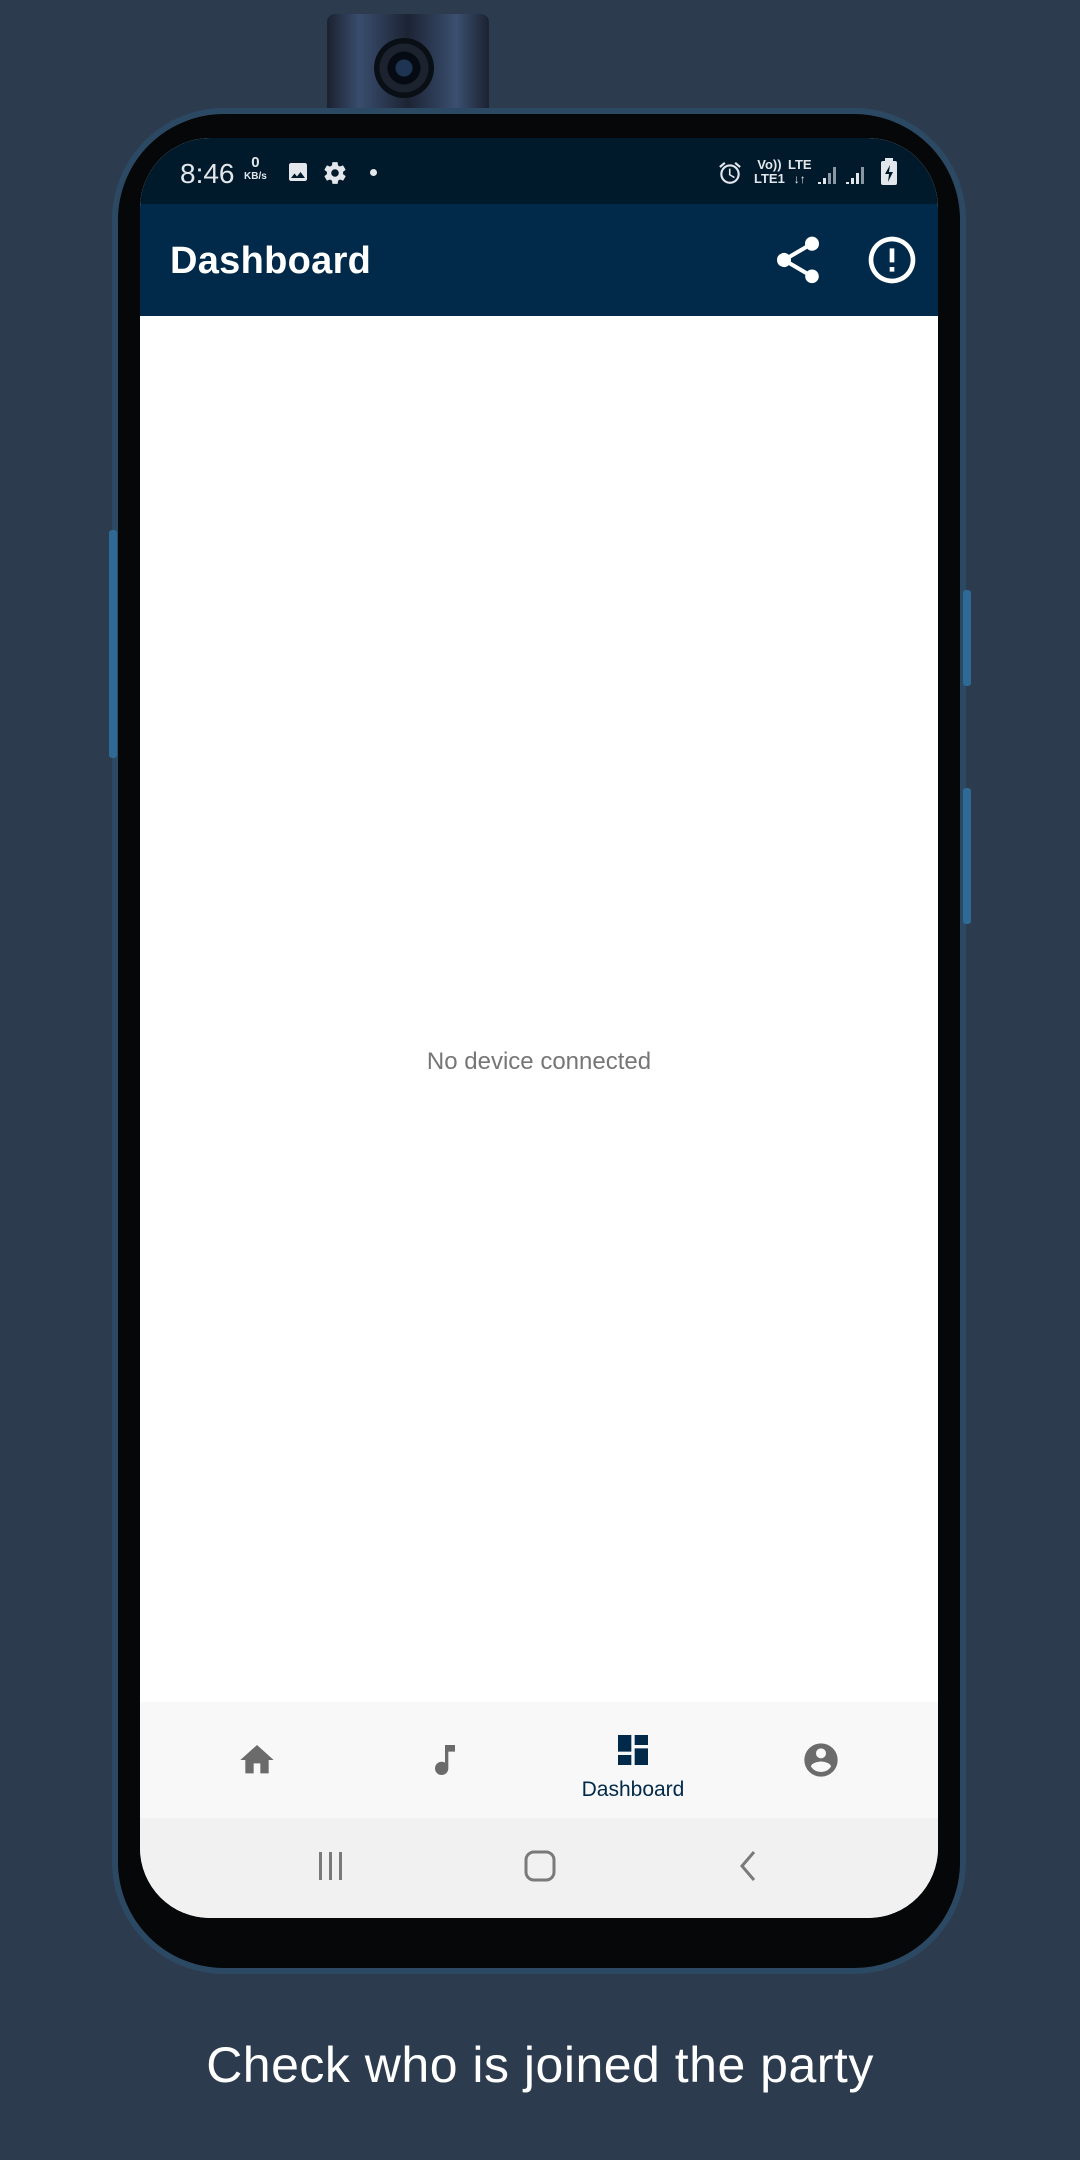 This screenshot has width=1080, height=2160. I want to click on status-bar: 8:46 0 KB/s Vo)) LTE1 LTE ↓↑, so click(539, 171).